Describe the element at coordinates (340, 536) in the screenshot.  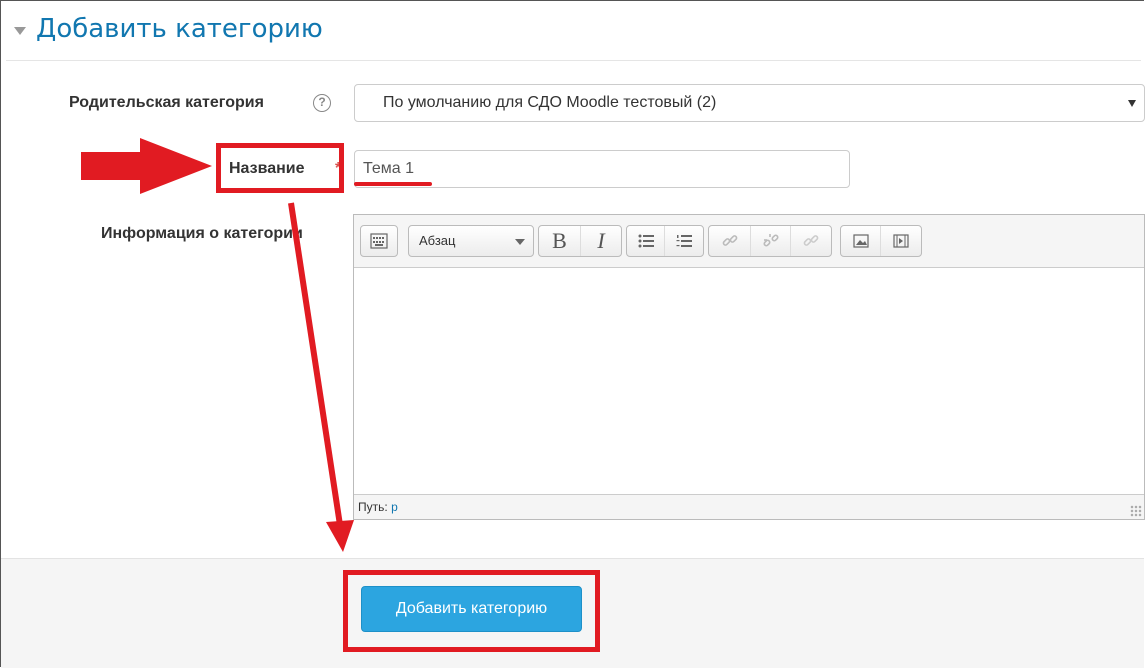
I see `down-arrow-head-icon` at that location.